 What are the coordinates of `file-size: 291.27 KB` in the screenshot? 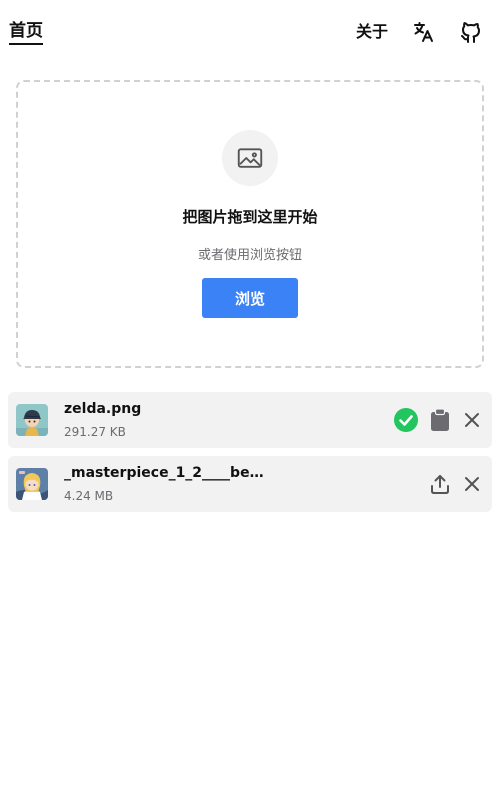 It's located at (95, 432).